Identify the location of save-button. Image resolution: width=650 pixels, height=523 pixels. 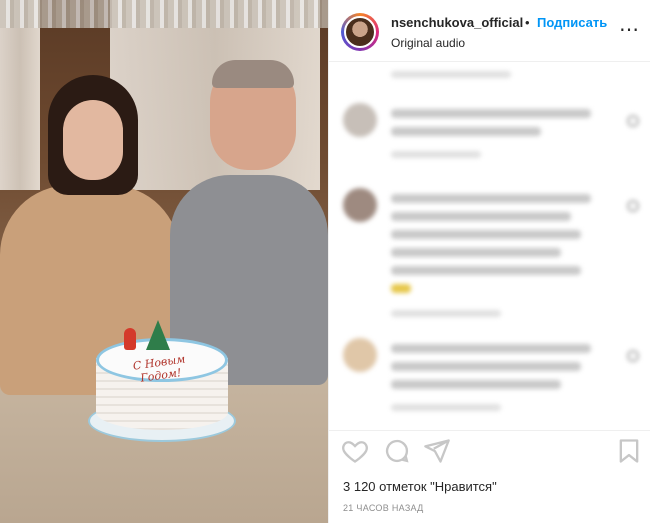
(629, 451).